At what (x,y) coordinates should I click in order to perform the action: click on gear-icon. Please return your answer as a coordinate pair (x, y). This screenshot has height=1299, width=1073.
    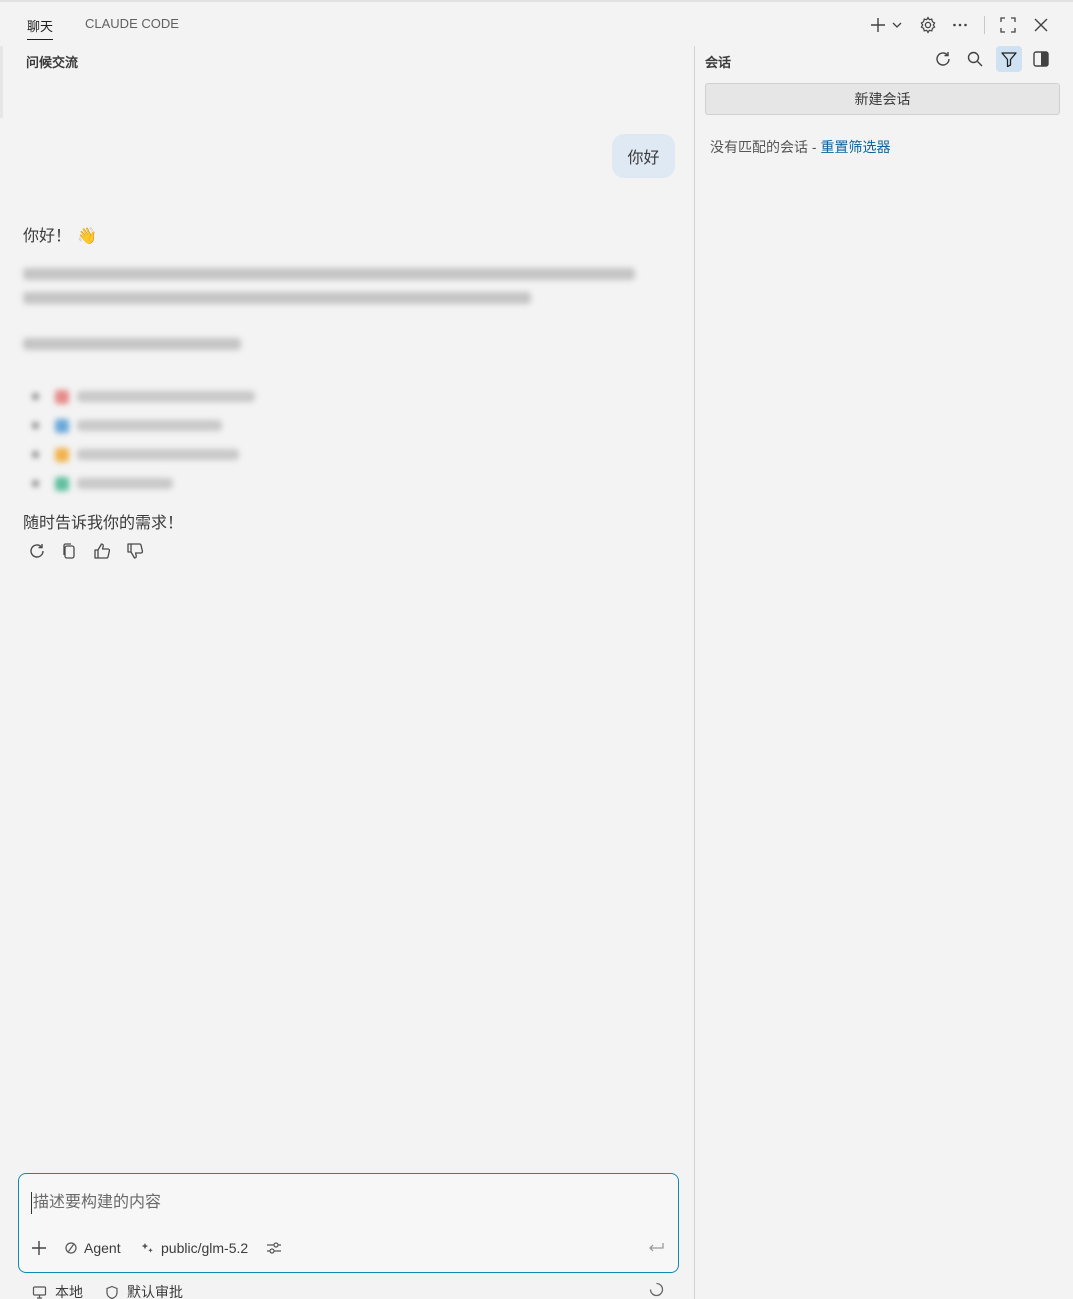
    Looking at the image, I should click on (928, 25).